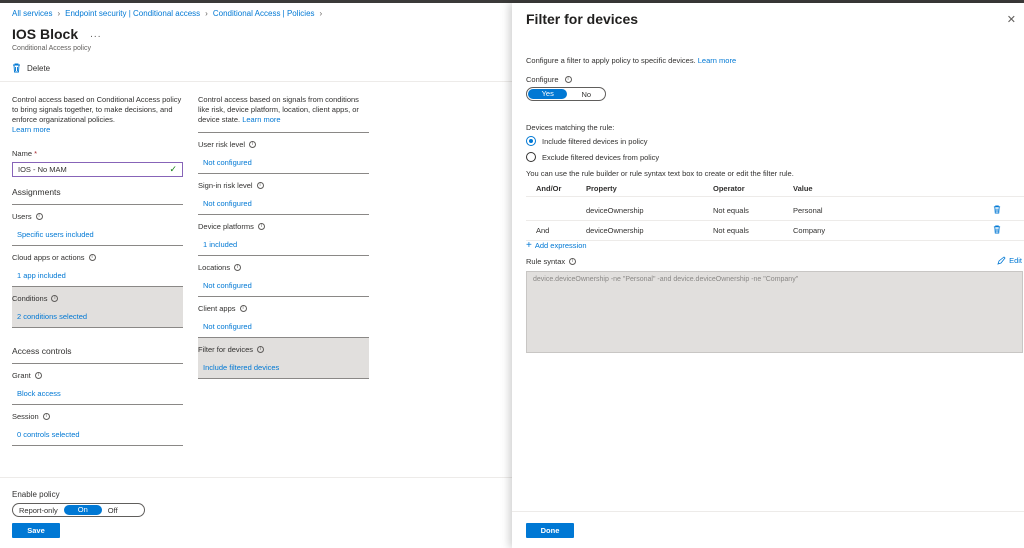 This screenshot has height=548, width=1024. Describe the element at coordinates (31, 68) in the screenshot. I see `delete-button: Delete` at that location.